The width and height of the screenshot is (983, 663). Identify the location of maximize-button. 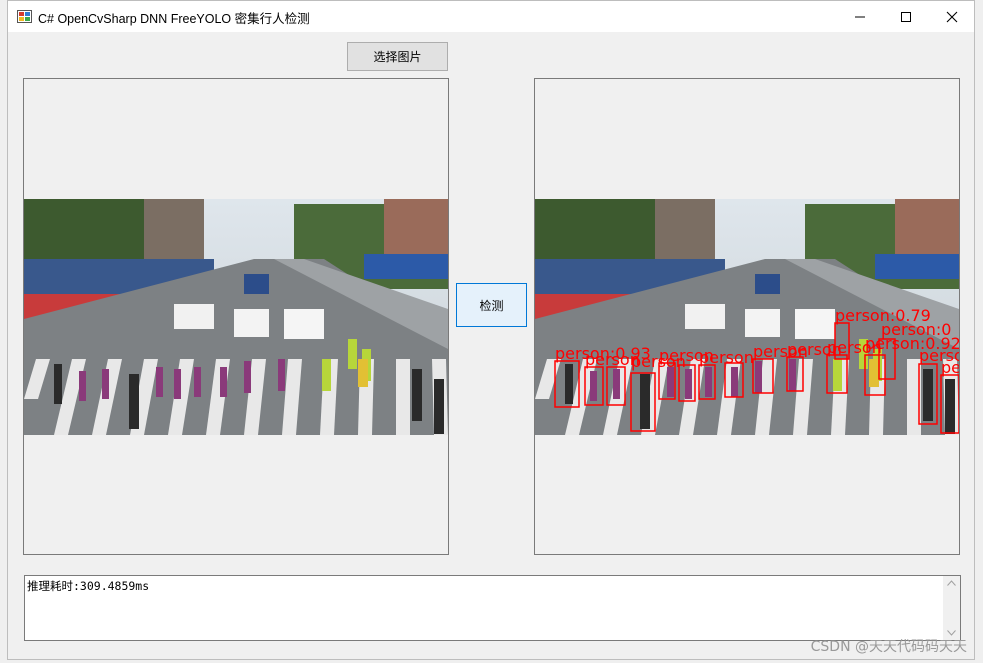
(906, 16).